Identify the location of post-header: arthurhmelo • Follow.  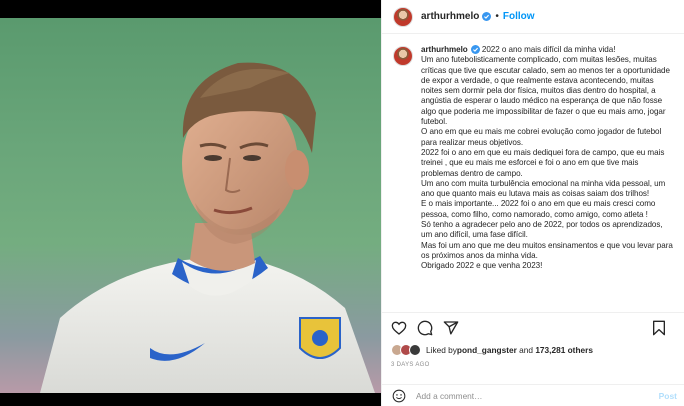
(533, 17).